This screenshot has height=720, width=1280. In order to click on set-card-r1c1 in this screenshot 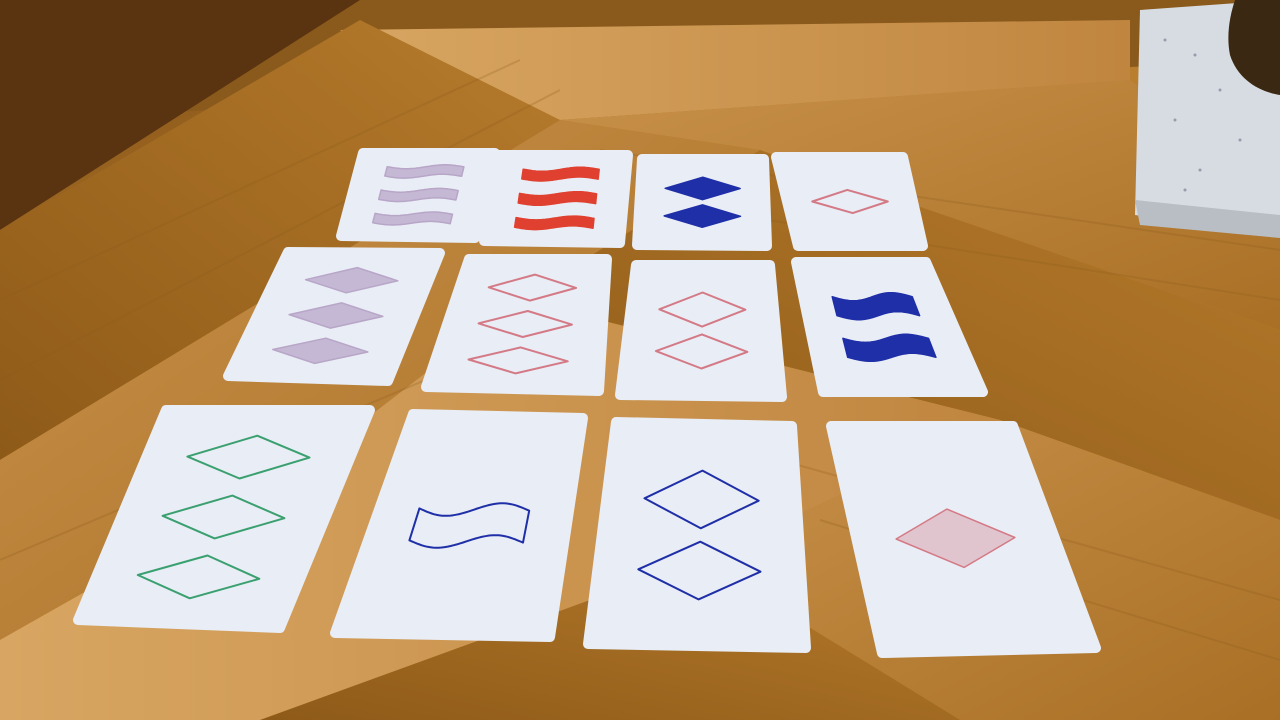, I will do `click(418, 195)`.